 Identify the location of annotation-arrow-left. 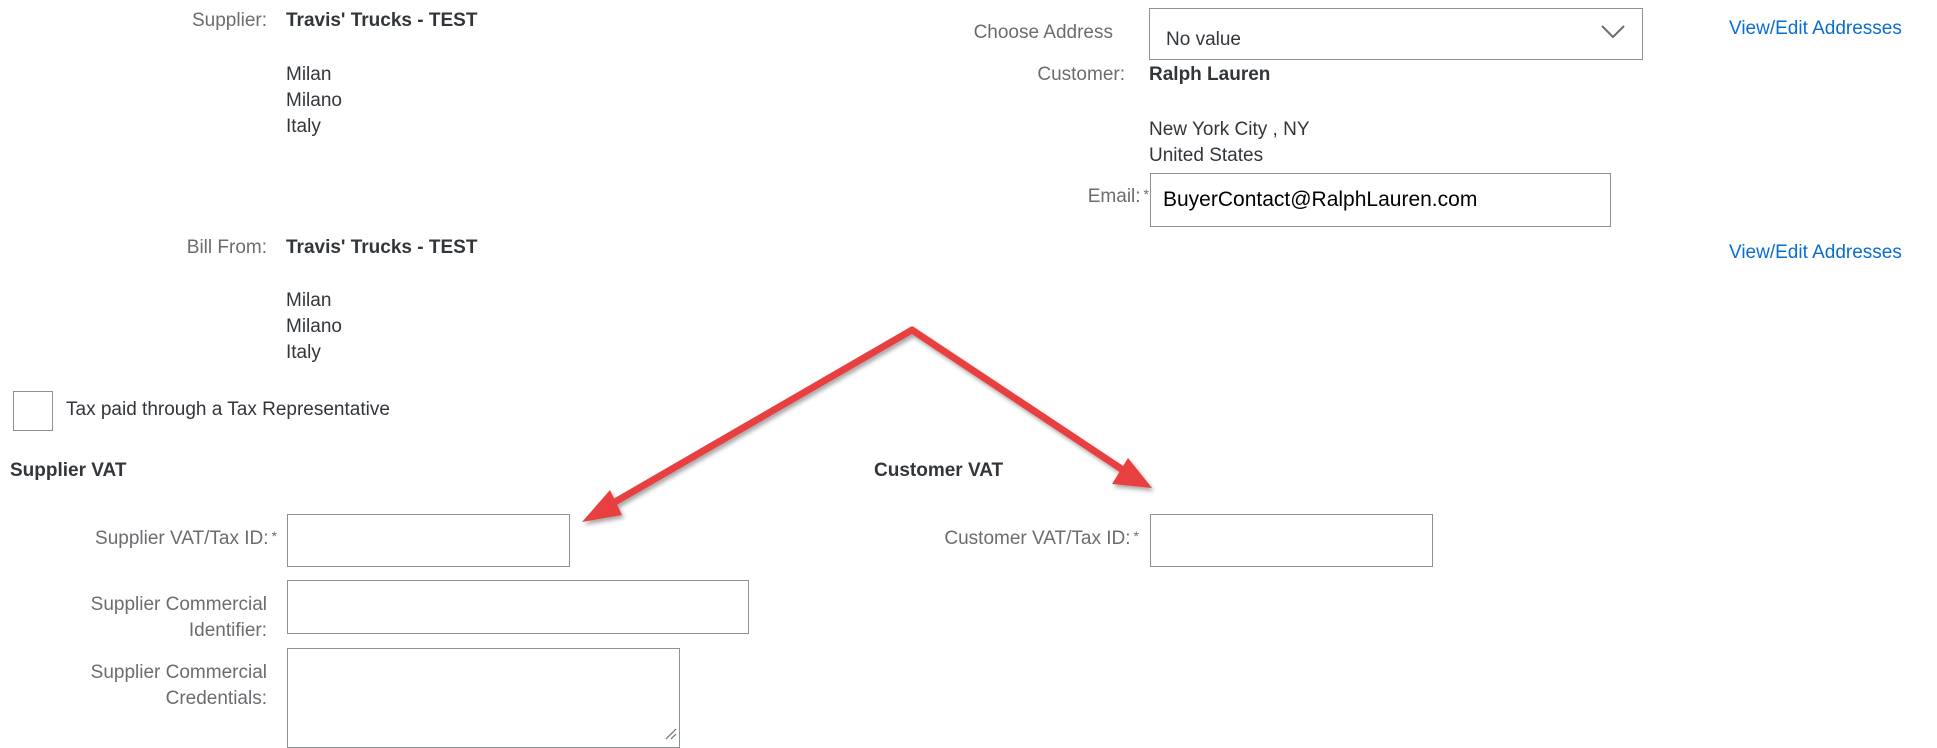
(760, 418).